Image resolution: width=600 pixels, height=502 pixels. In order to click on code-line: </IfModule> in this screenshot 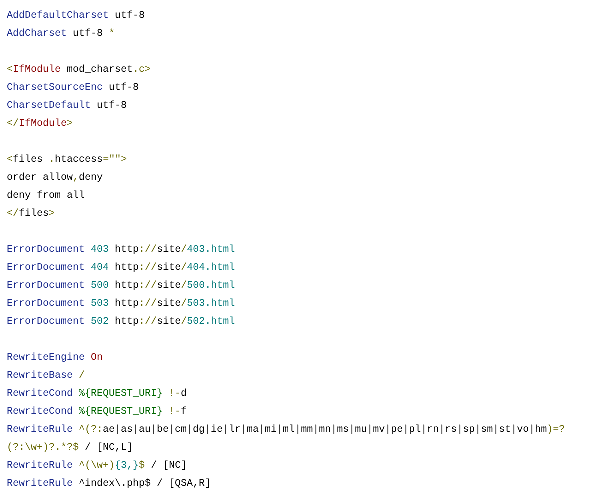, I will do `click(40, 124)`.